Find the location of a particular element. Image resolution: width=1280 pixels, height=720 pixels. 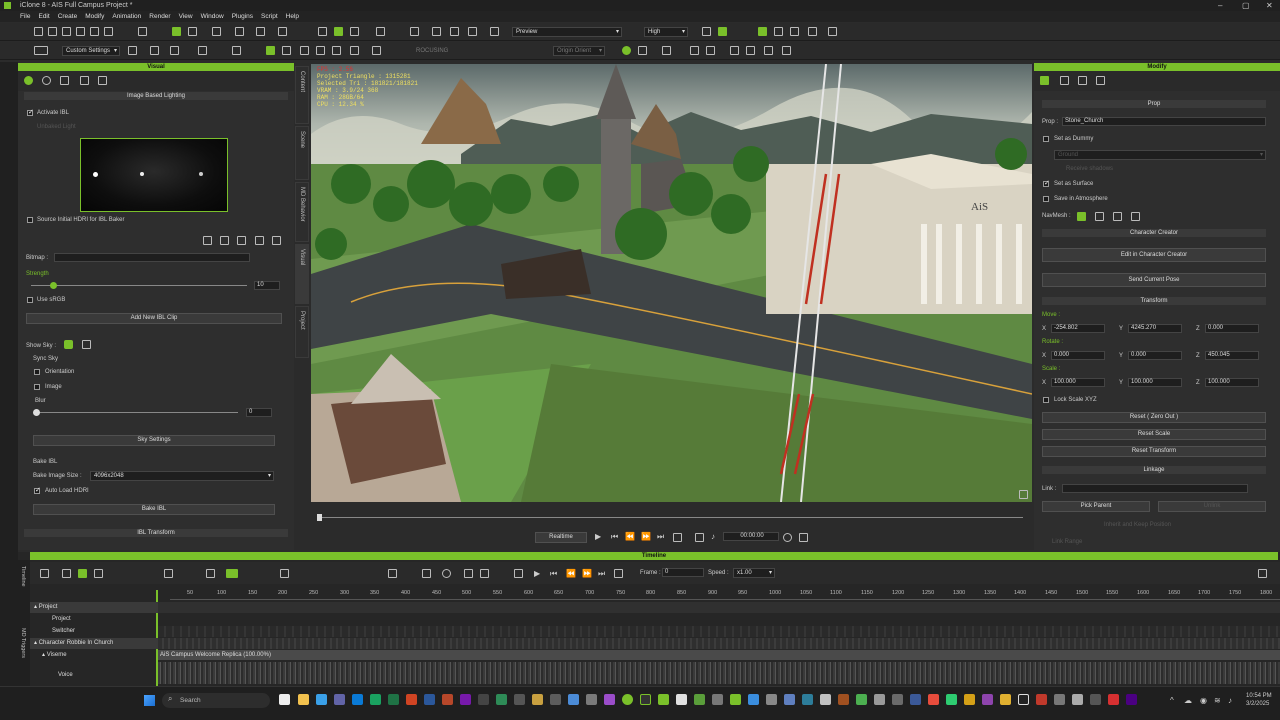

flag-icon is located at coordinates (778, 31).